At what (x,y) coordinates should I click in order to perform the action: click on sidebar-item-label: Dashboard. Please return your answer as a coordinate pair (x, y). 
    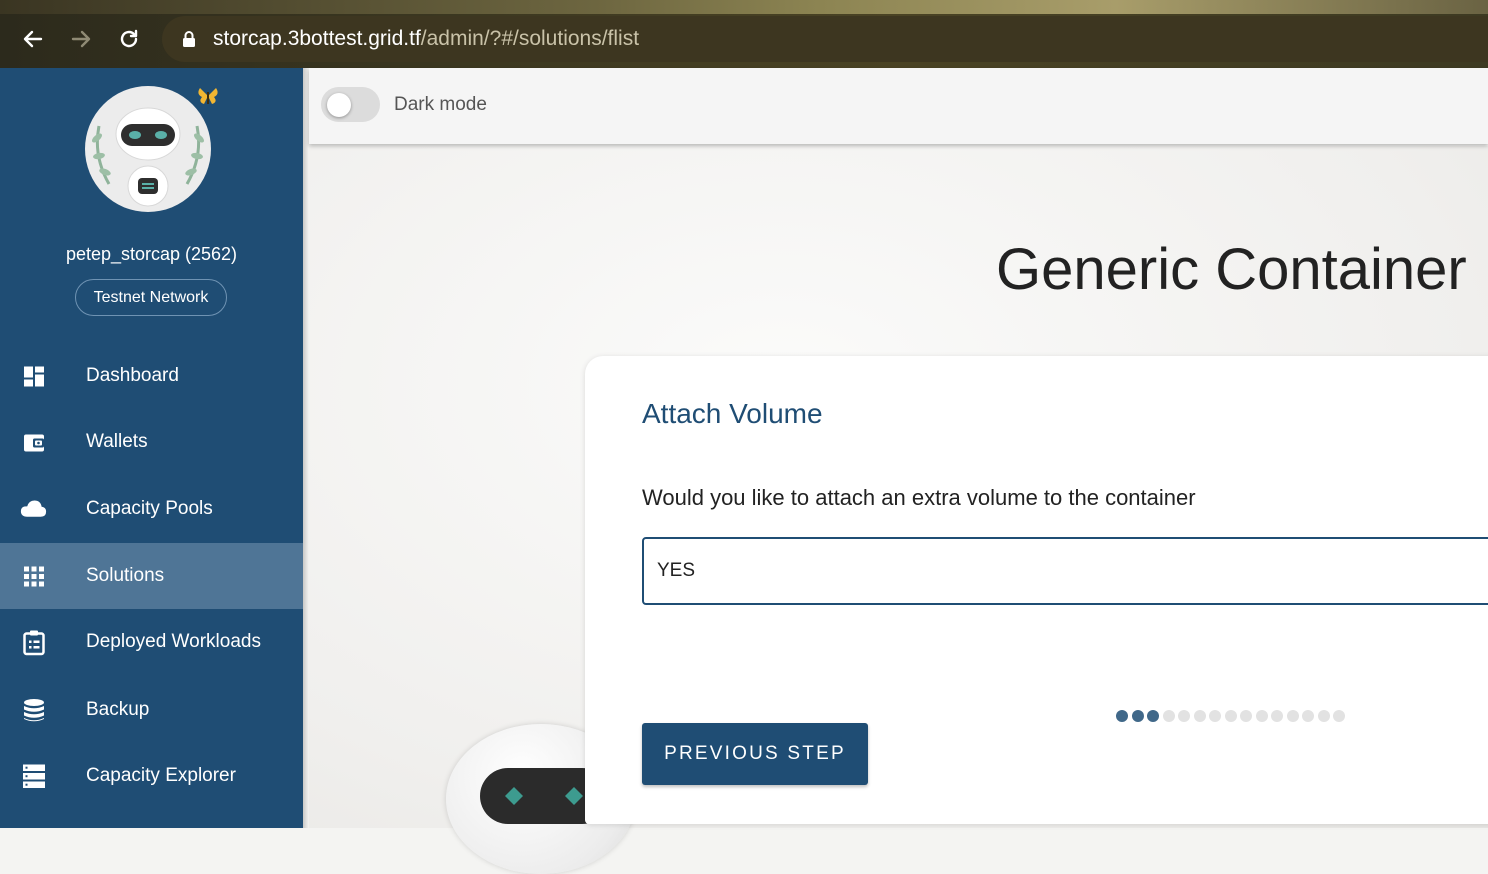
    Looking at the image, I should click on (132, 375).